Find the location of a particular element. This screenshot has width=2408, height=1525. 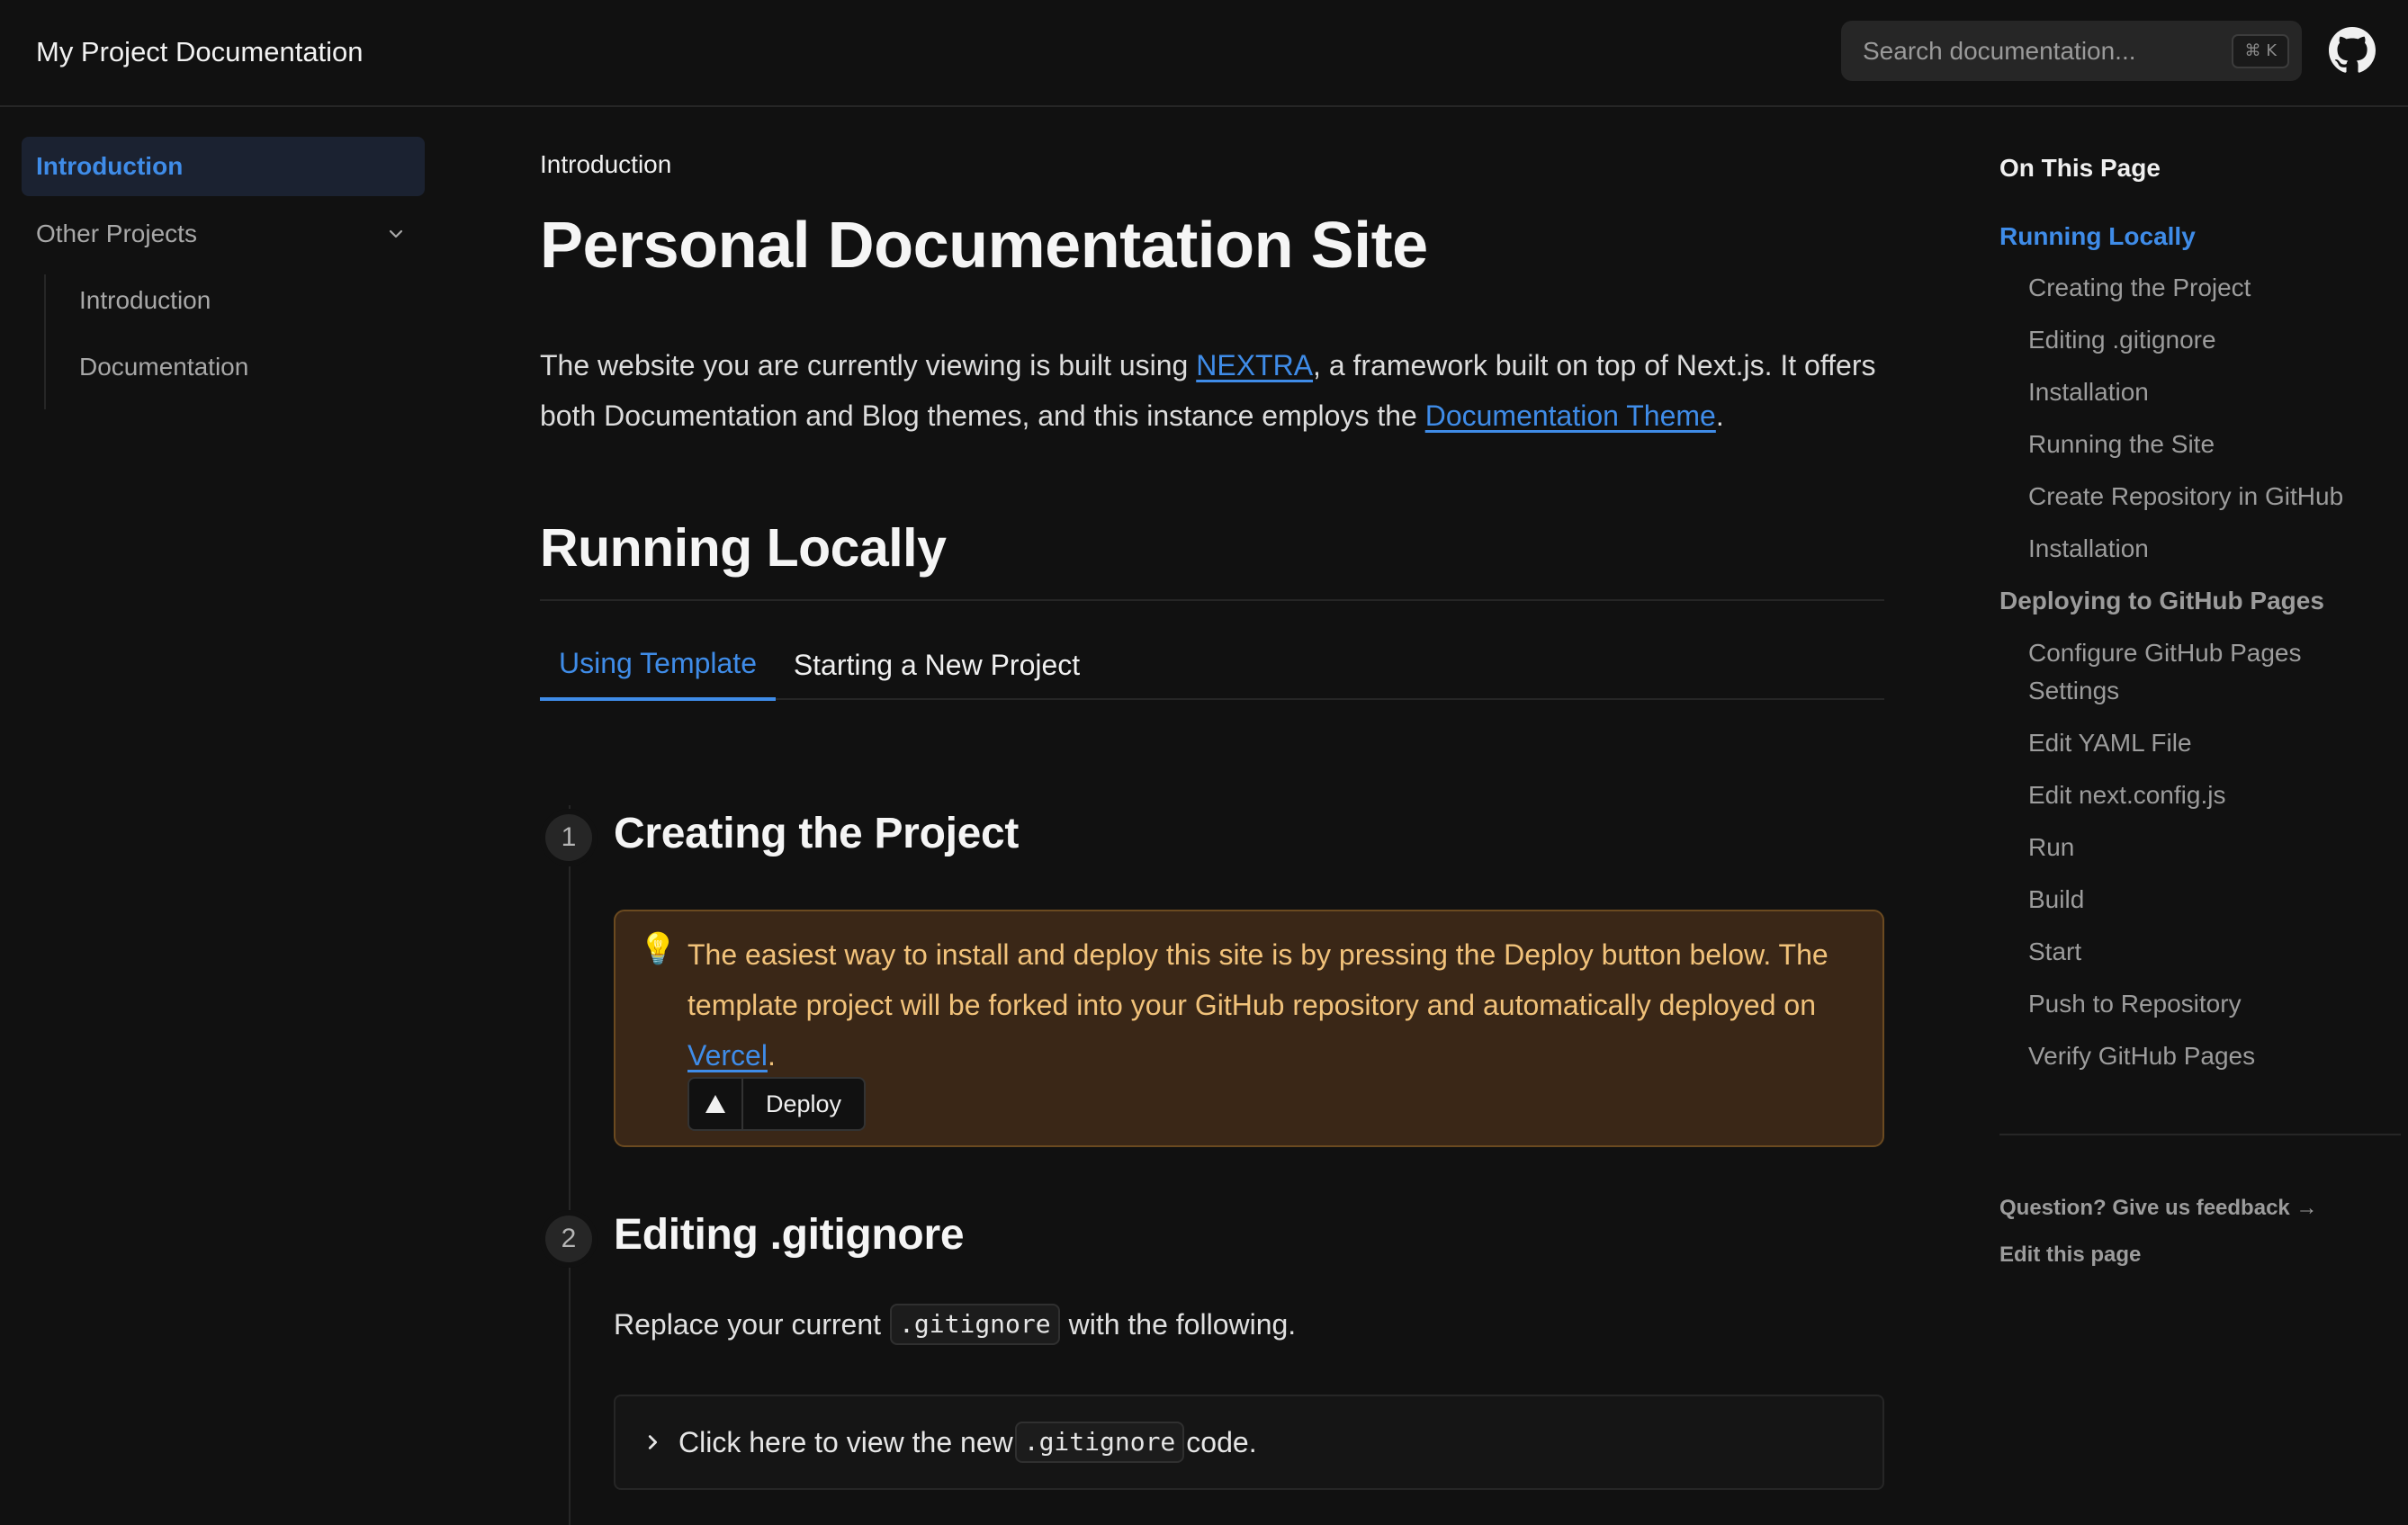

step-title: Creating the Project is located at coordinates (817, 833).